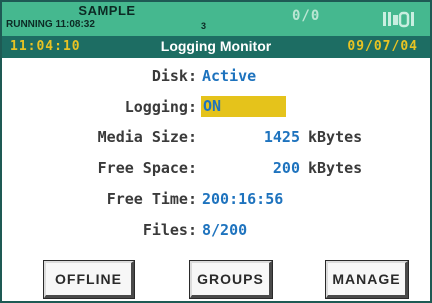  I want to click on running-status: RUNNING 11:08:32, so click(50, 24).